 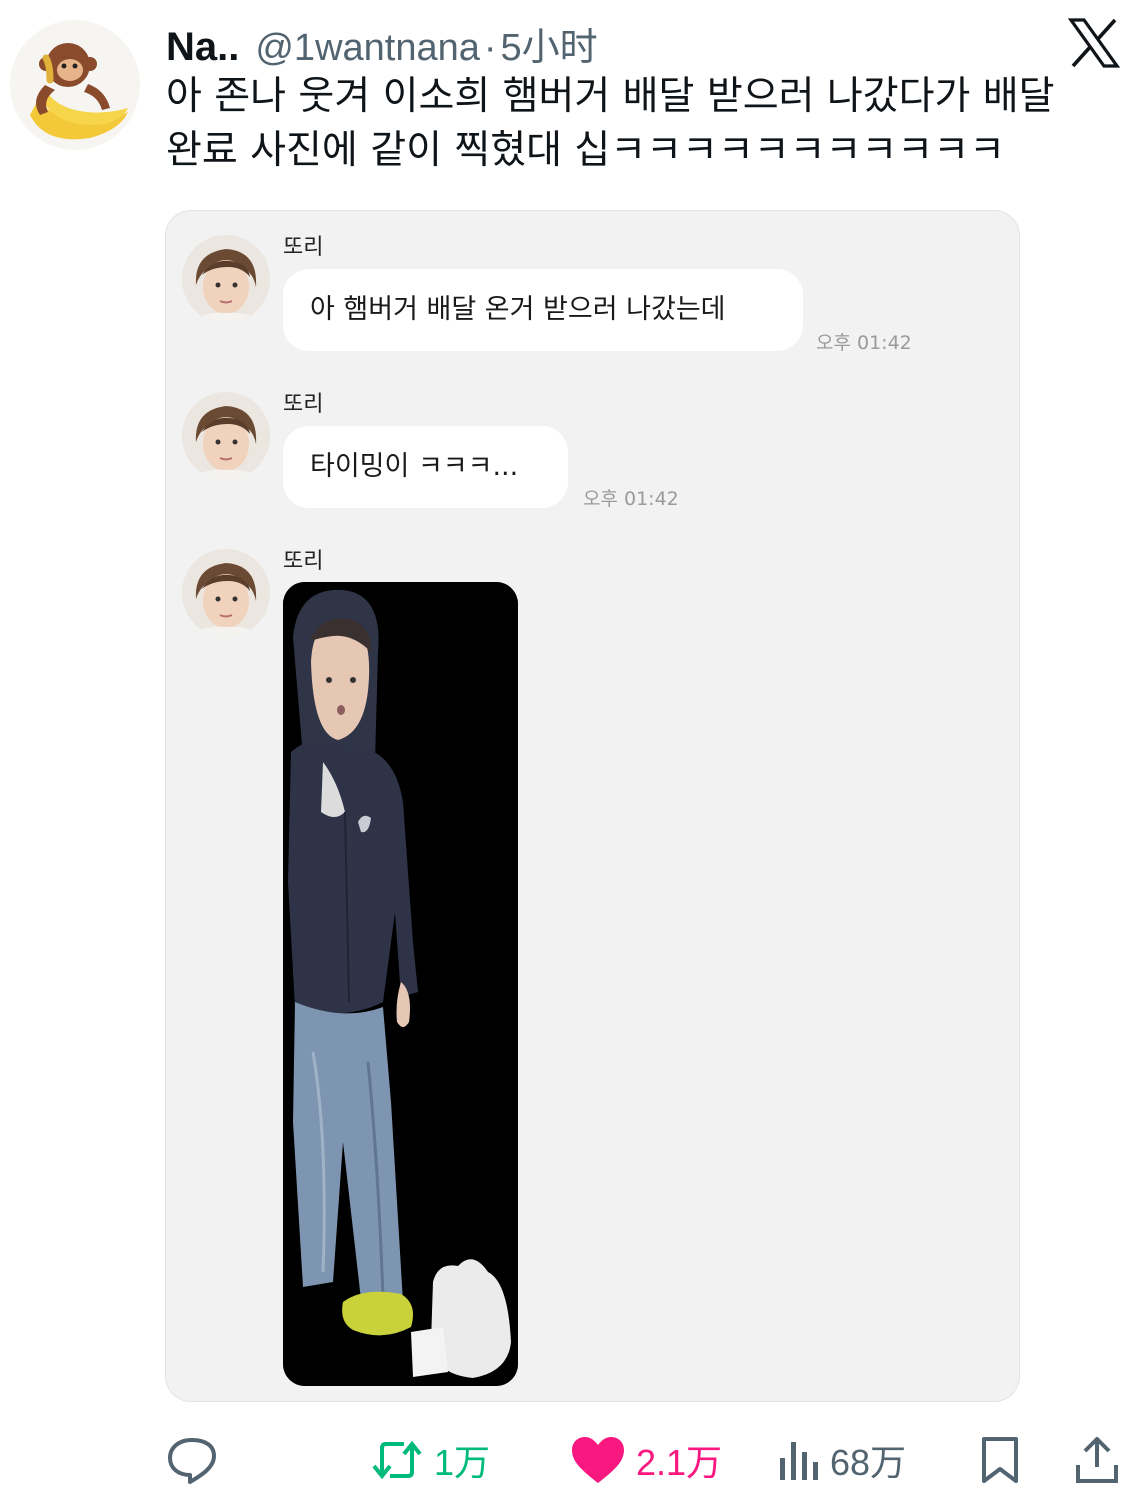 I want to click on share-button, so click(x=1097, y=1460).